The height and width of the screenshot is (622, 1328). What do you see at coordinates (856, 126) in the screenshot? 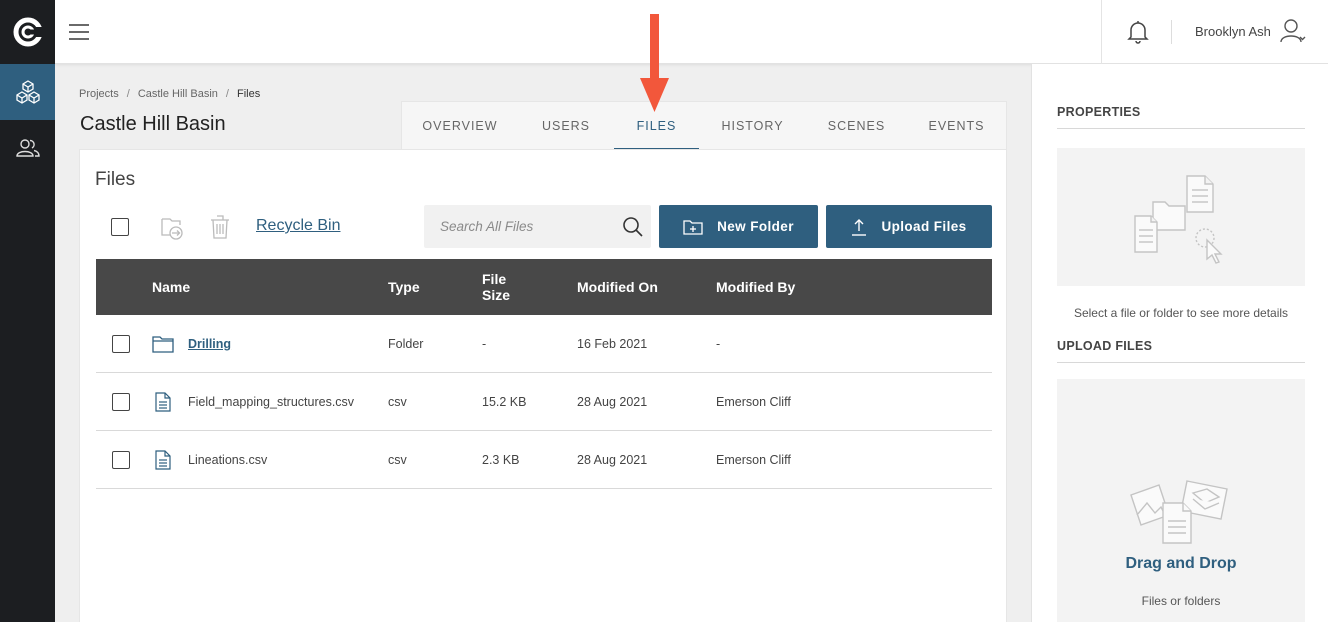
I see `tab-scenes: SCENES` at bounding box center [856, 126].